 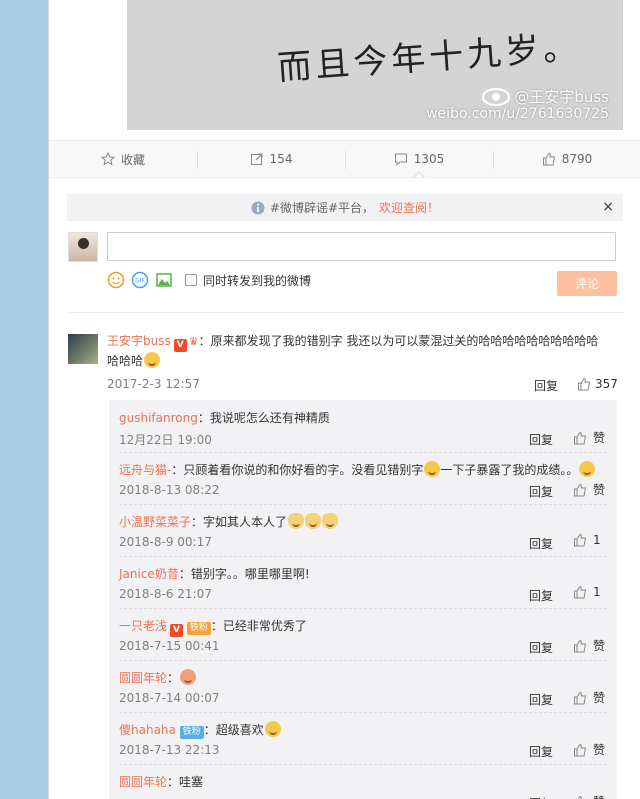 What do you see at coordinates (419, 174) in the screenshot?
I see `active-tab-caret-icon` at bounding box center [419, 174].